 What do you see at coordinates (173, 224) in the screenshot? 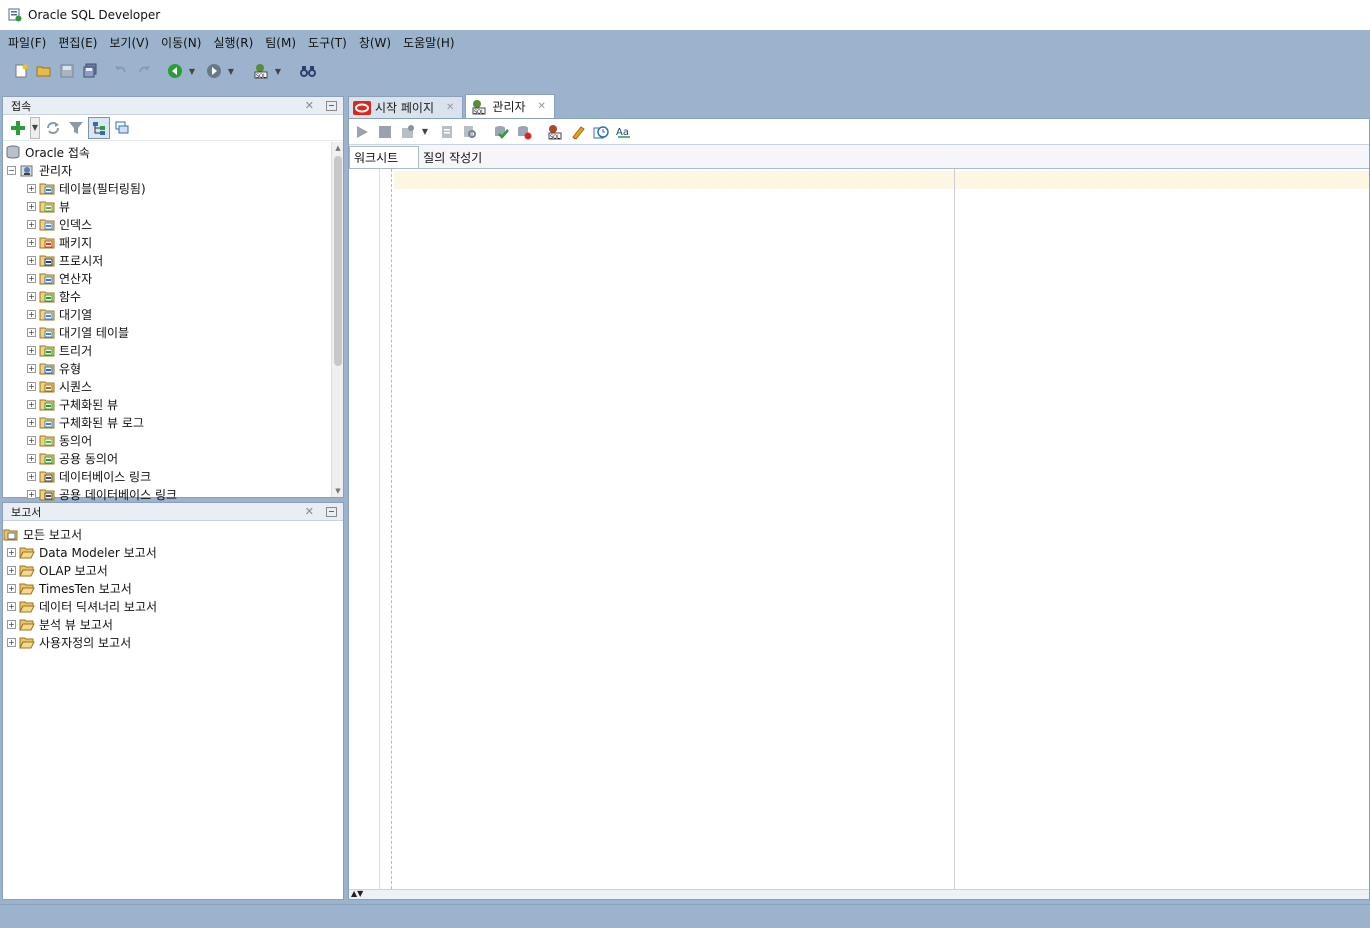
I see `tree-node-object-type: + 인덱스` at bounding box center [173, 224].